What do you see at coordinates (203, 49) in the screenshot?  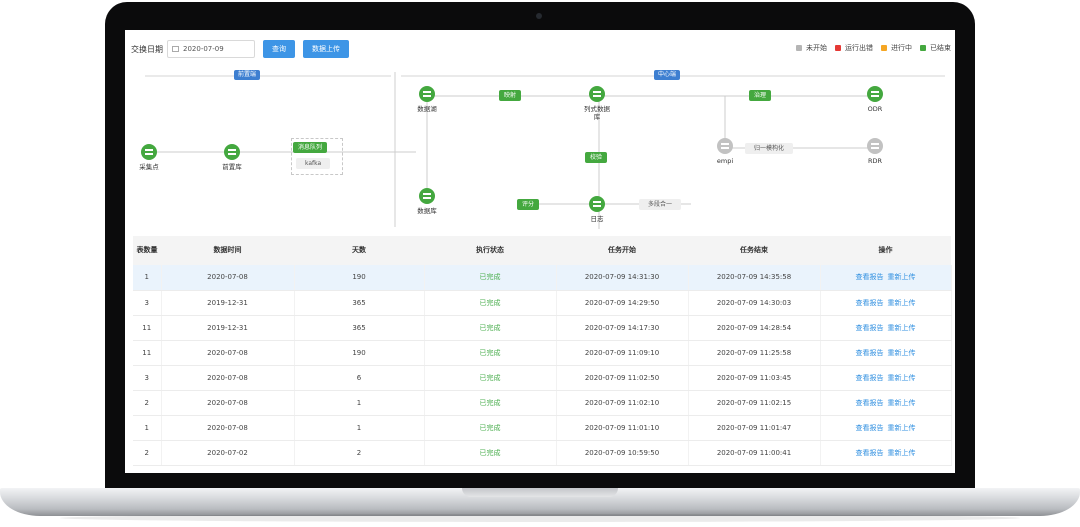 I see `date-value: 2020-07-09` at bounding box center [203, 49].